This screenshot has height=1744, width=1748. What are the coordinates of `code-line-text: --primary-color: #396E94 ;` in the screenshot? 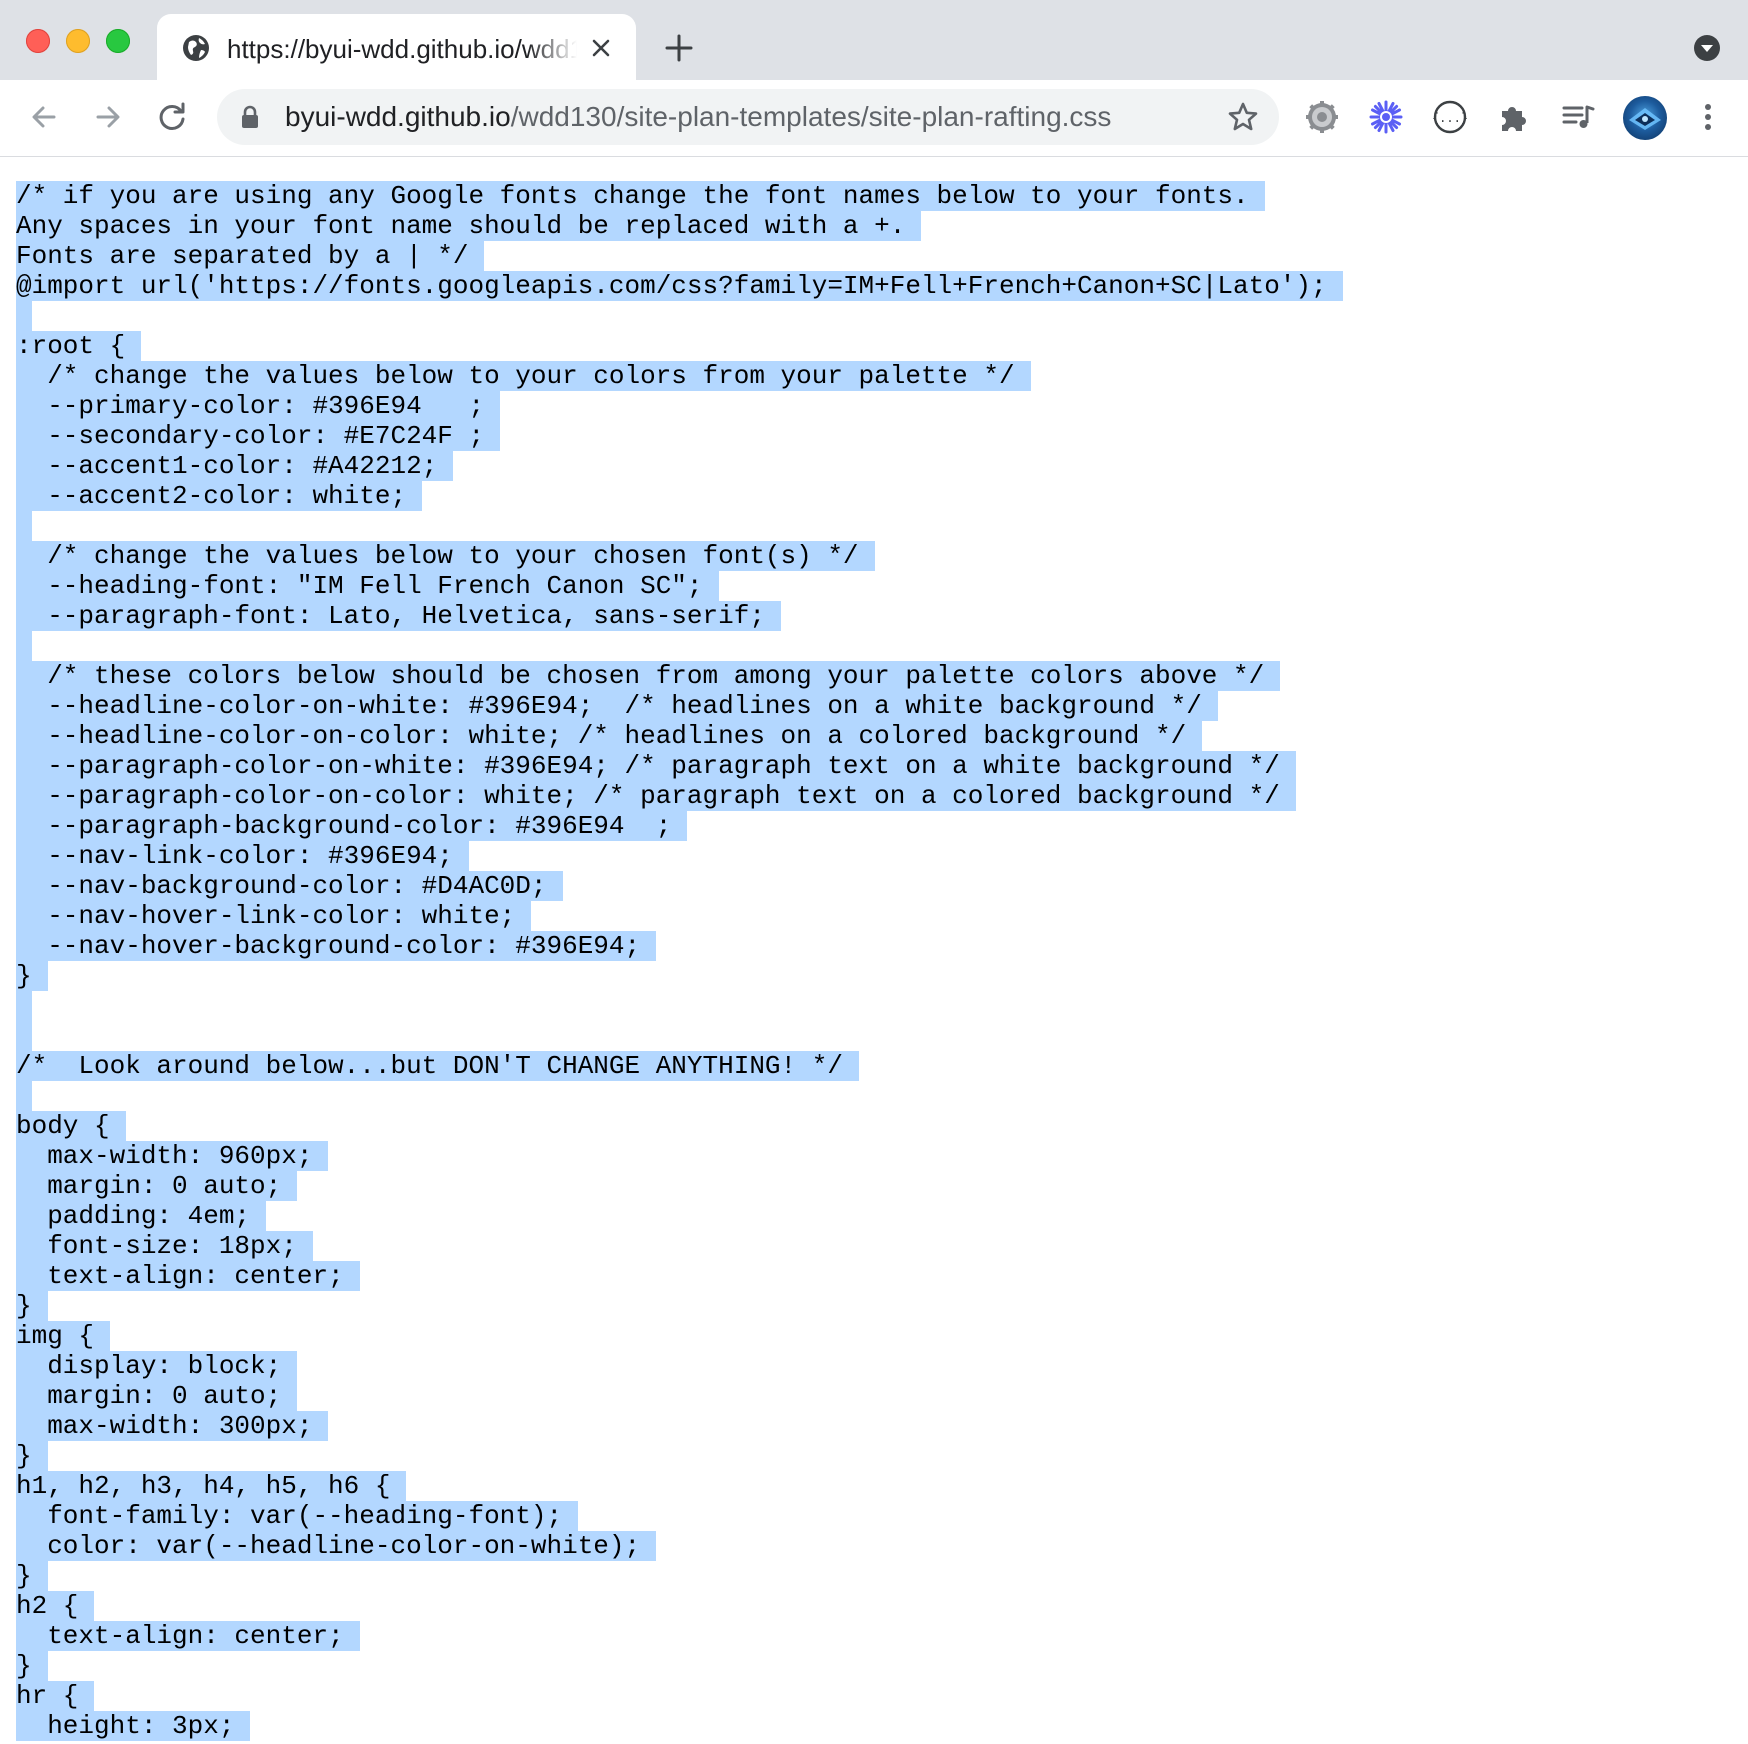 It's located at (258, 406).